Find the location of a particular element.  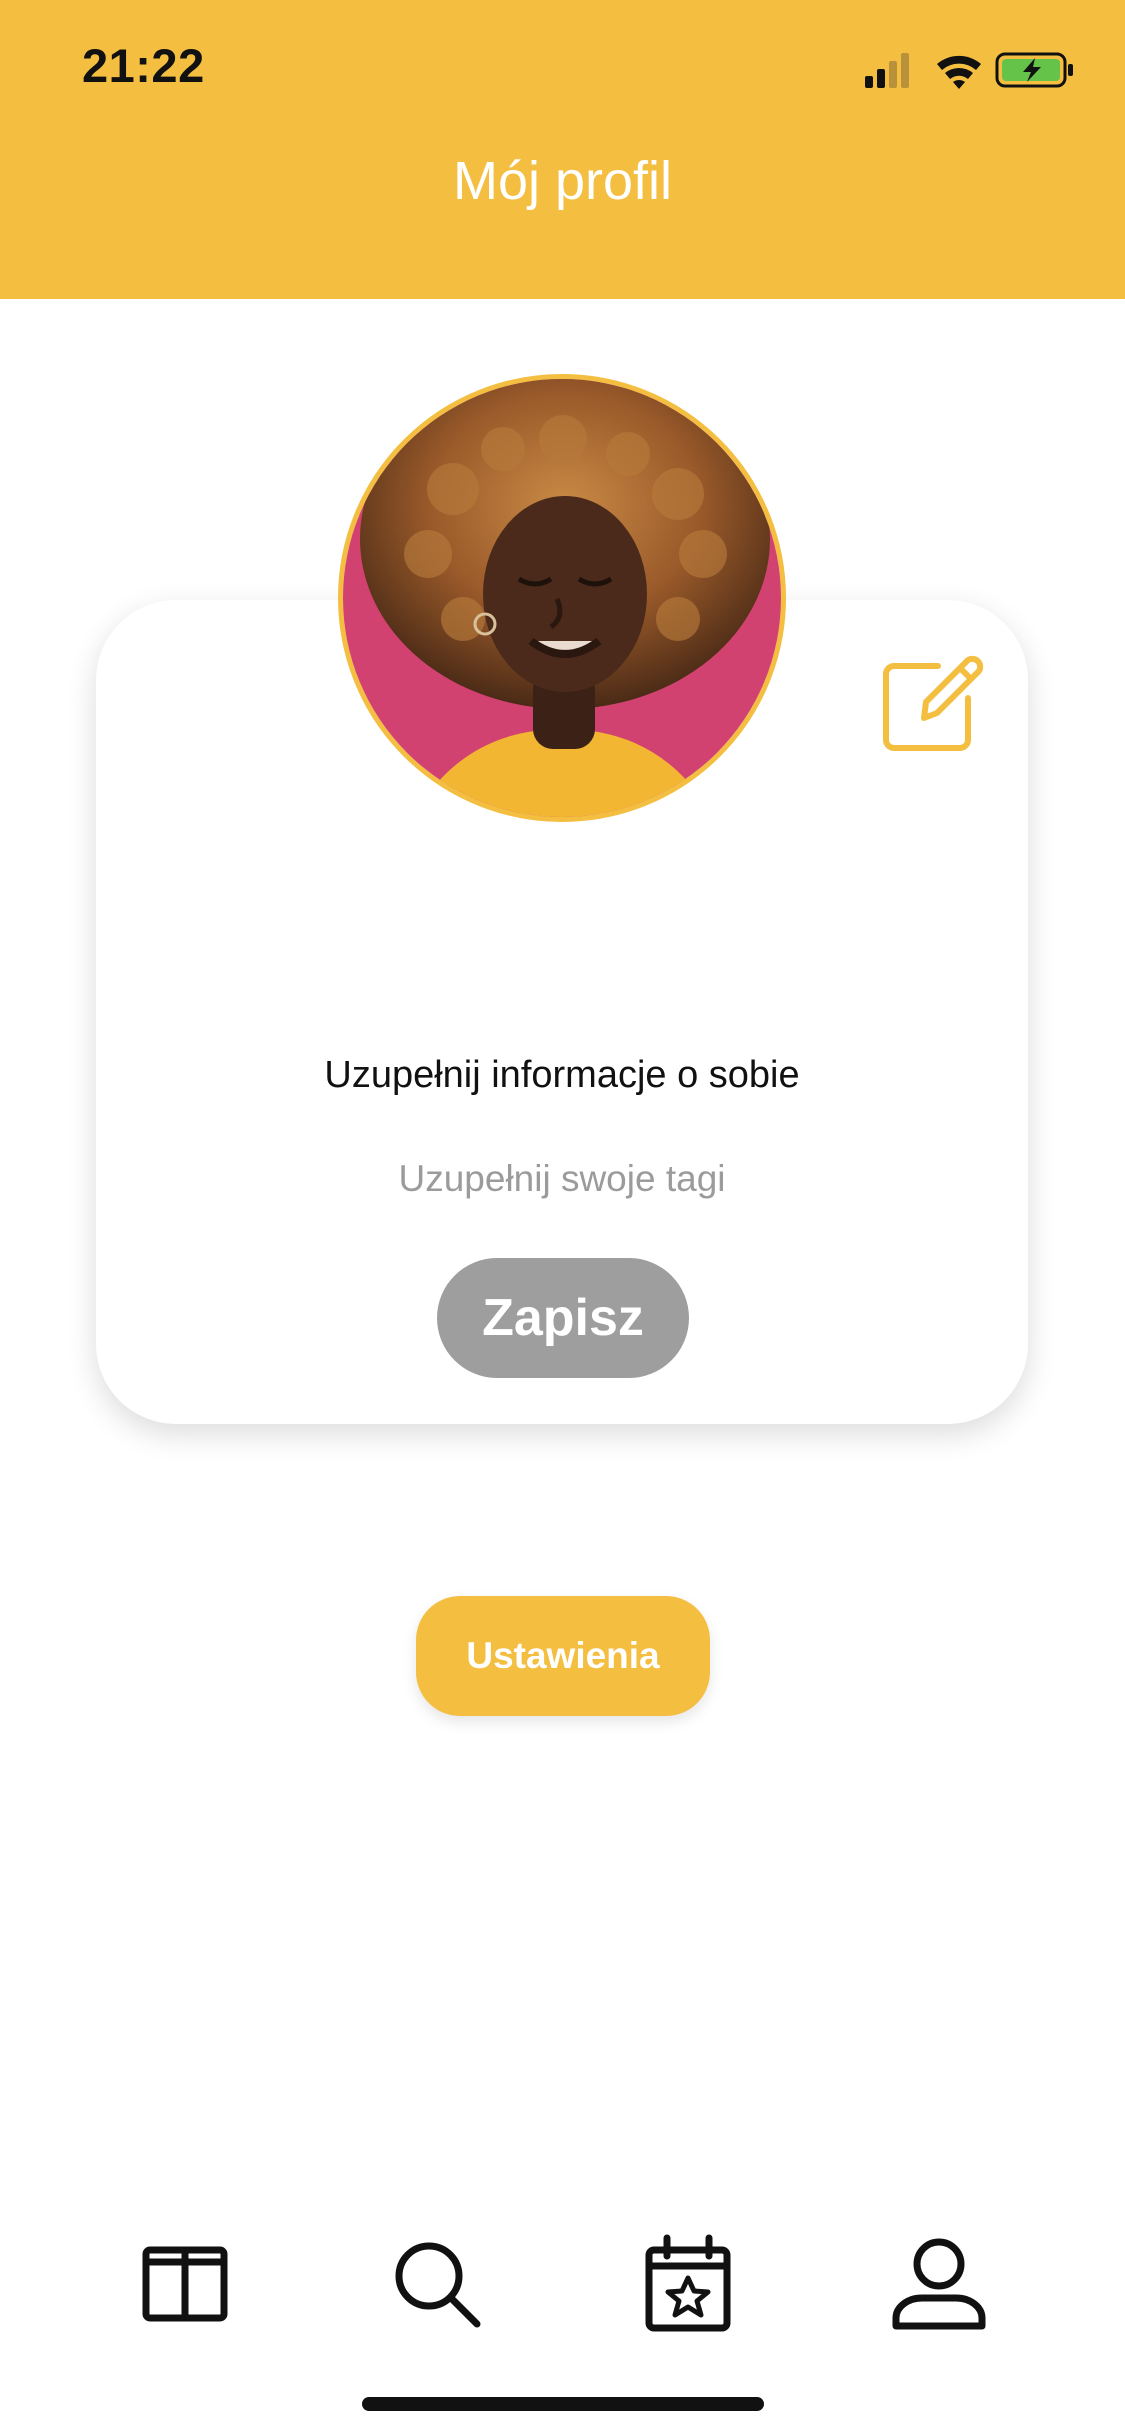

avatar is located at coordinates (562, 598).